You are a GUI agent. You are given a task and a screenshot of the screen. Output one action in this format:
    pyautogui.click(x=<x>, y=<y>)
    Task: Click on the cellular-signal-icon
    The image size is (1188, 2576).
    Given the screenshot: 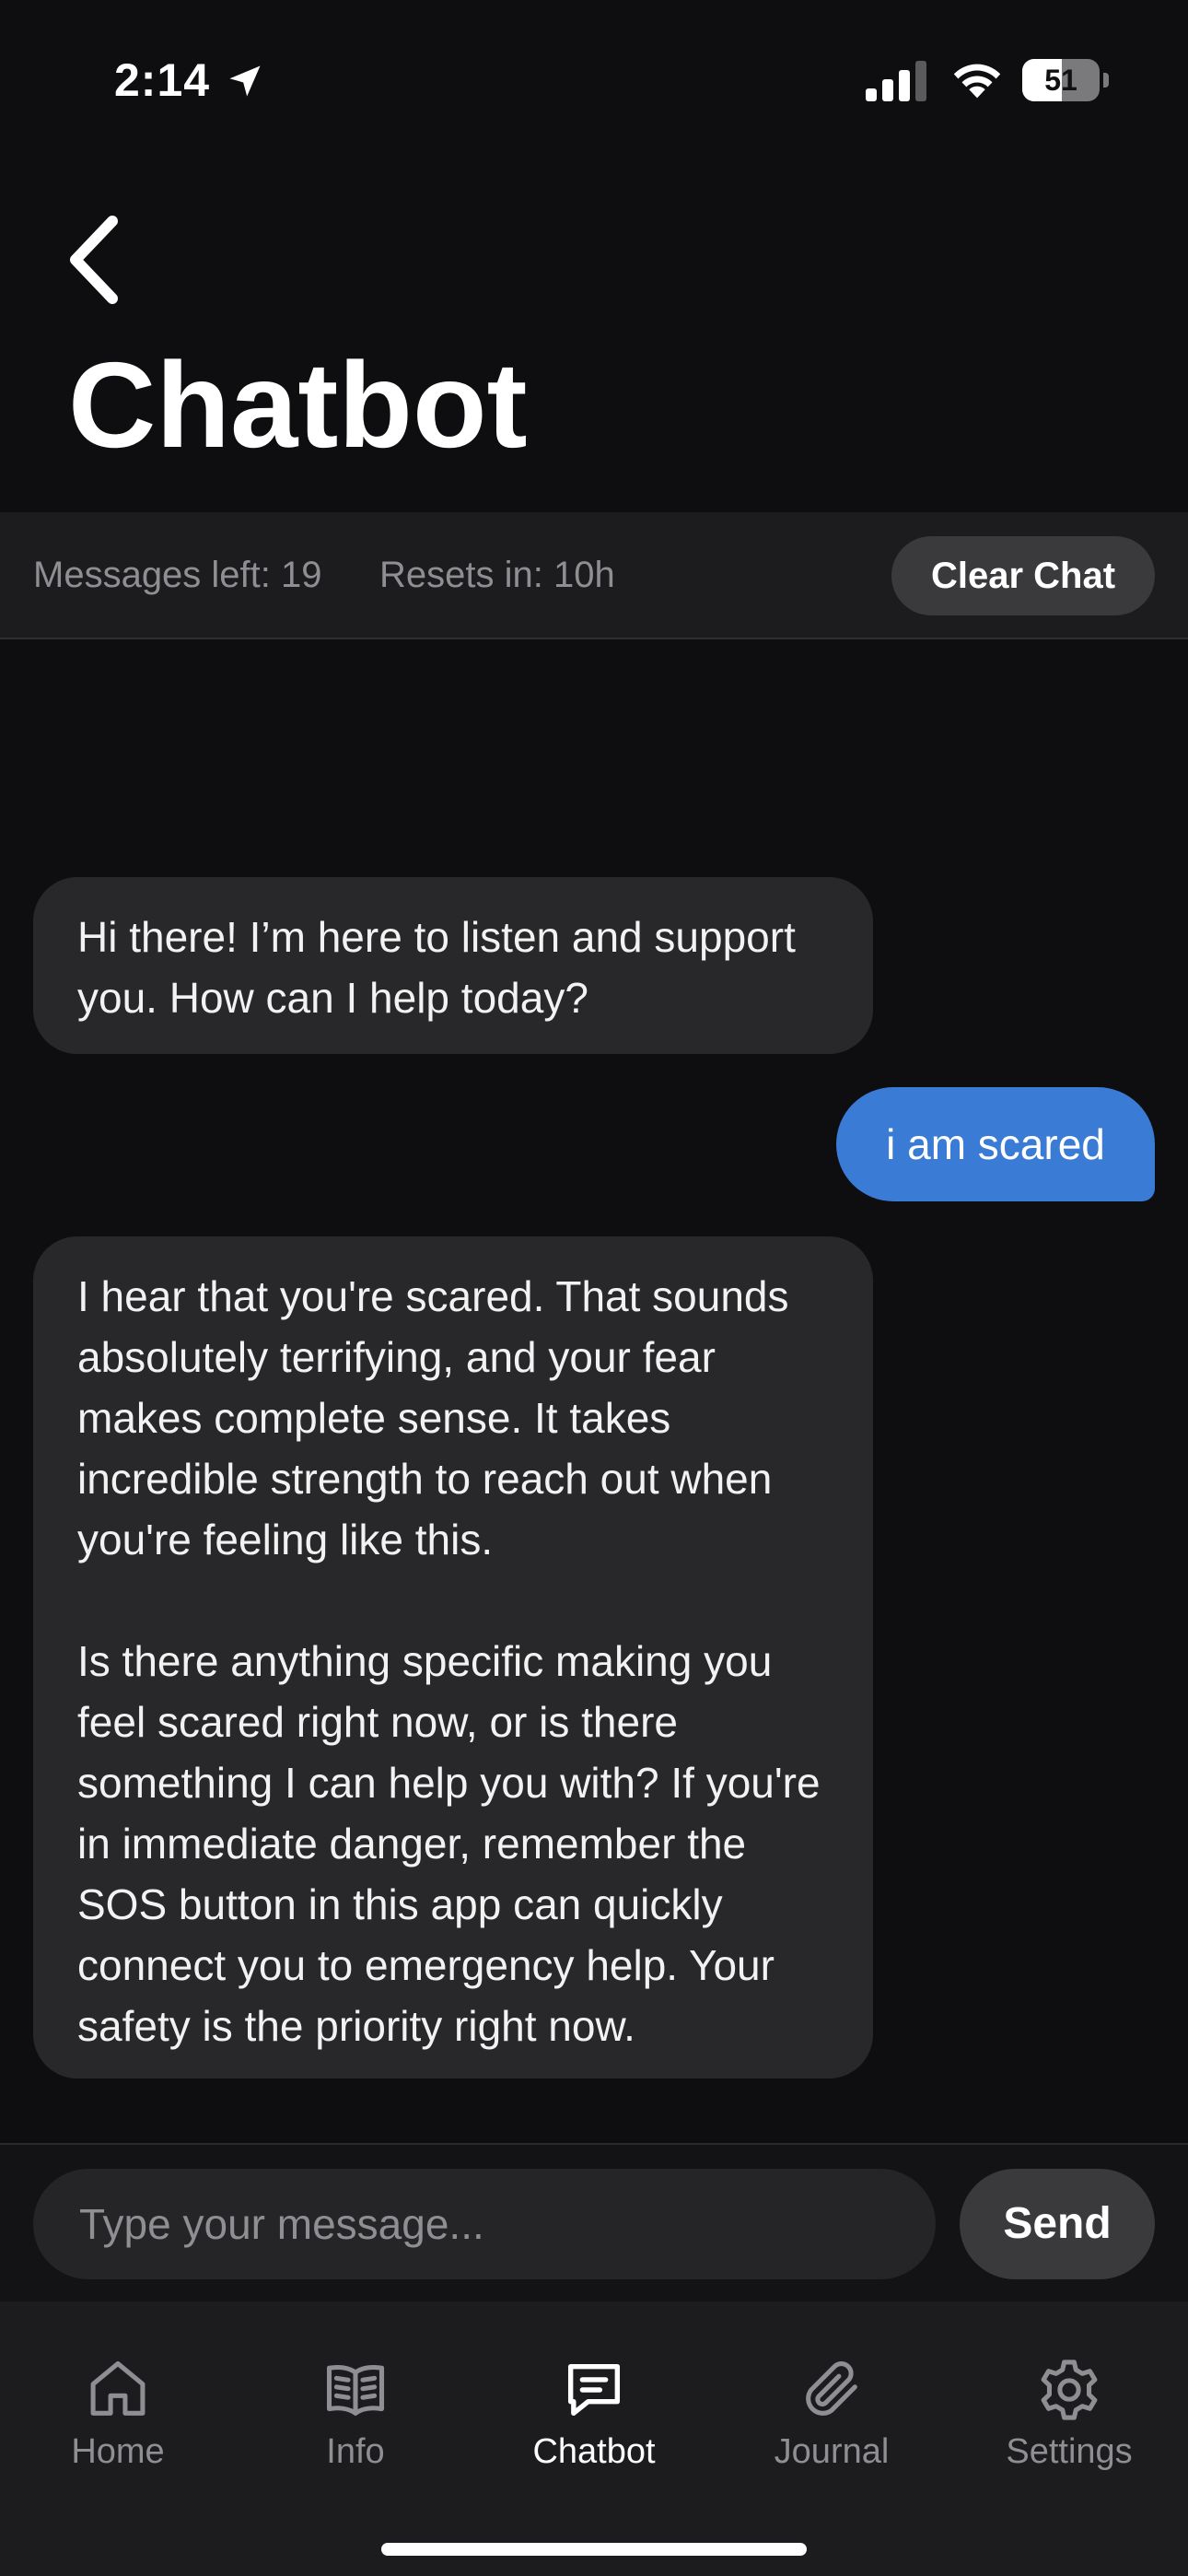 What is the action you would take?
    pyautogui.click(x=896, y=81)
    